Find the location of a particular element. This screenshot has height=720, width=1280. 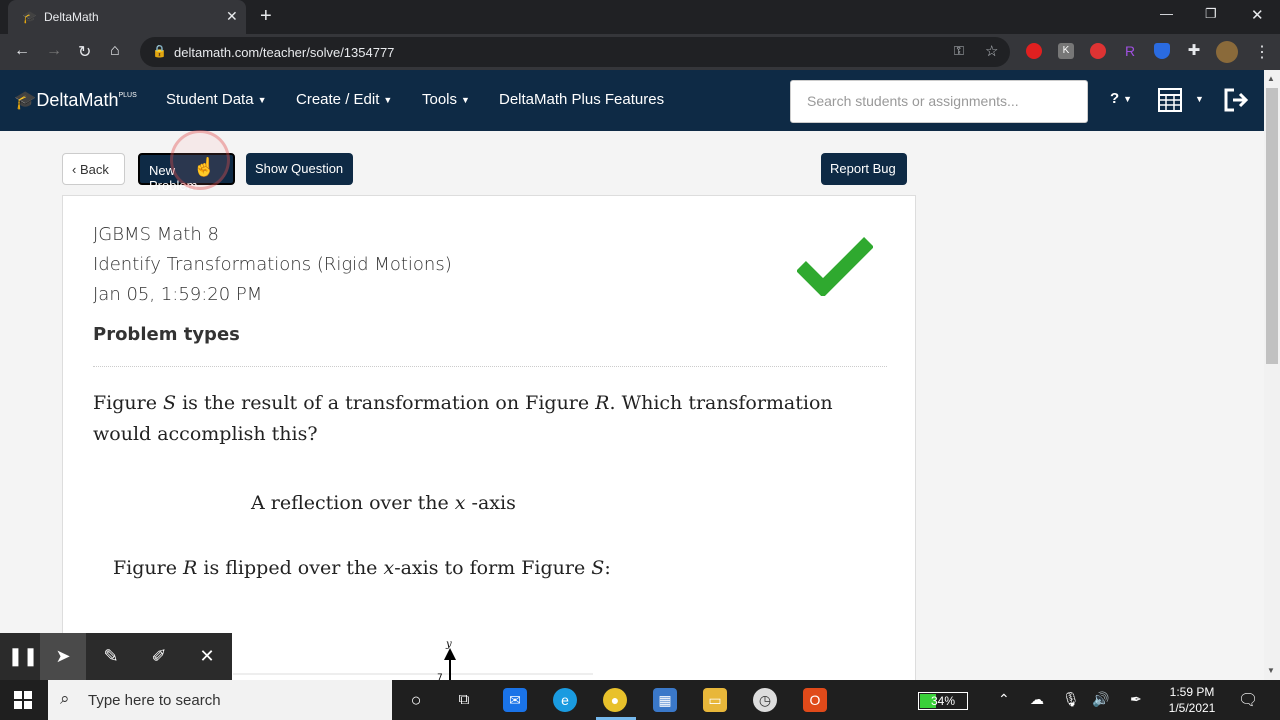

hand-cursor-icon: ☝ is located at coordinates (204, 167).